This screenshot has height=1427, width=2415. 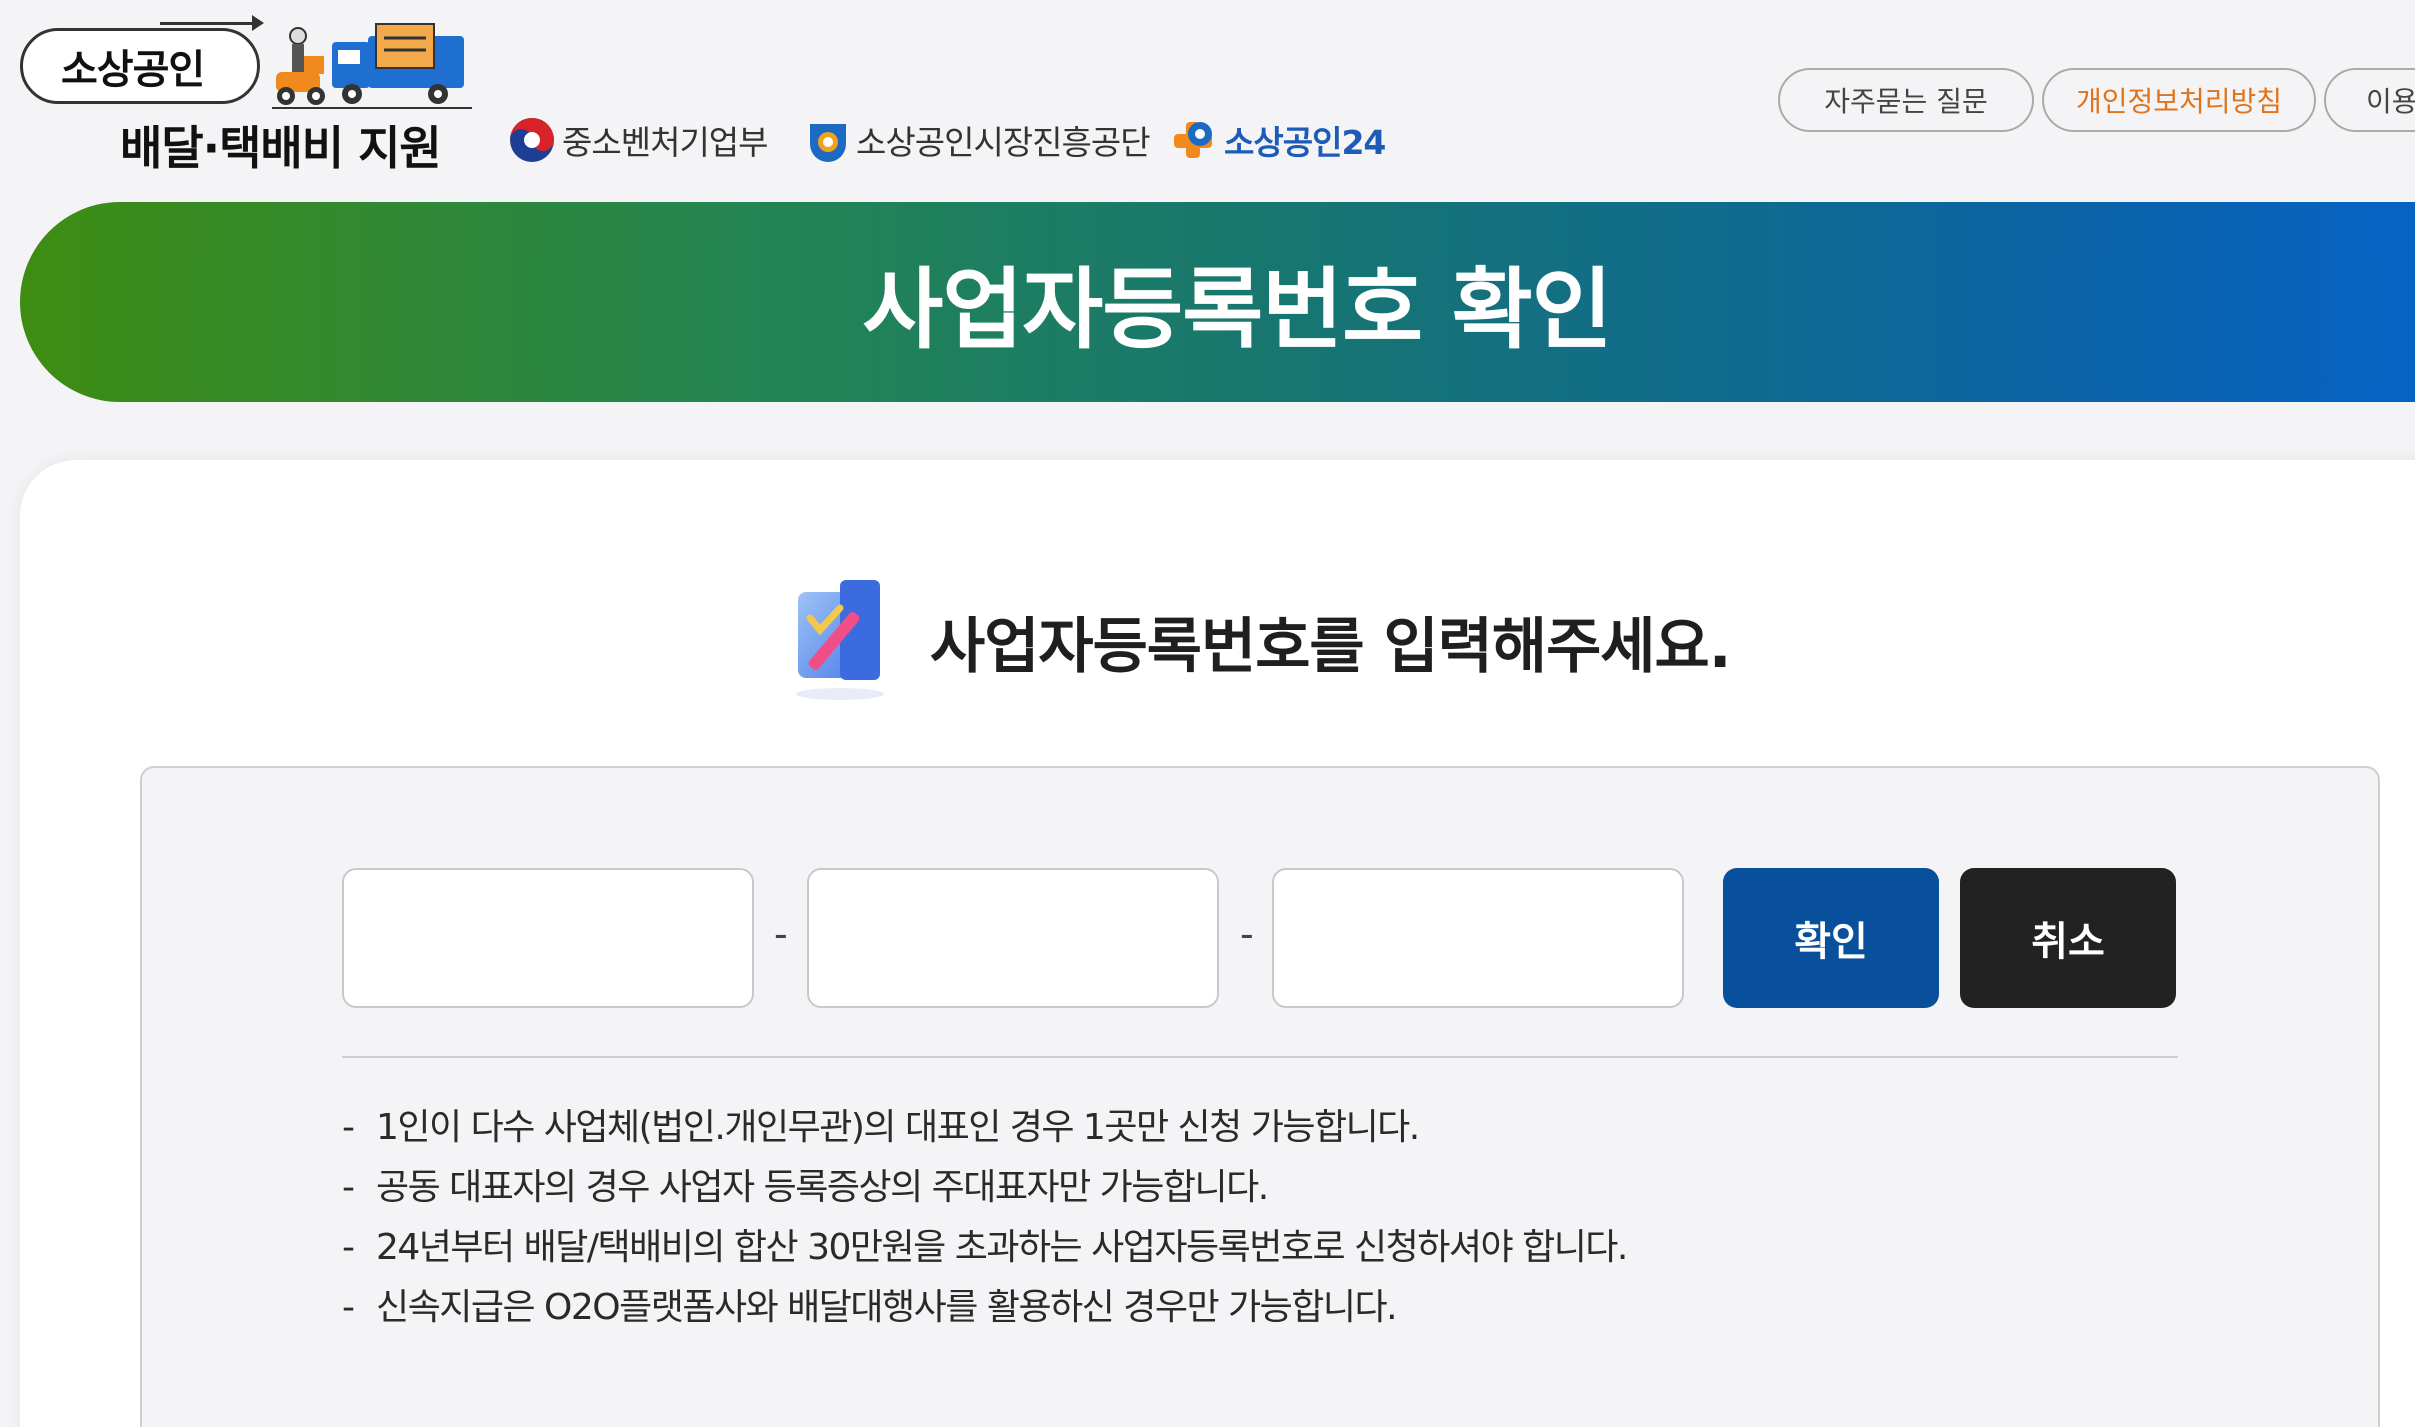 What do you see at coordinates (870, 1307) in the screenshot?
I see `list-item: - 신속지급은 O2O플랫폼사와 배달대행사를 활용하신 경우만 가능합니다.` at bounding box center [870, 1307].